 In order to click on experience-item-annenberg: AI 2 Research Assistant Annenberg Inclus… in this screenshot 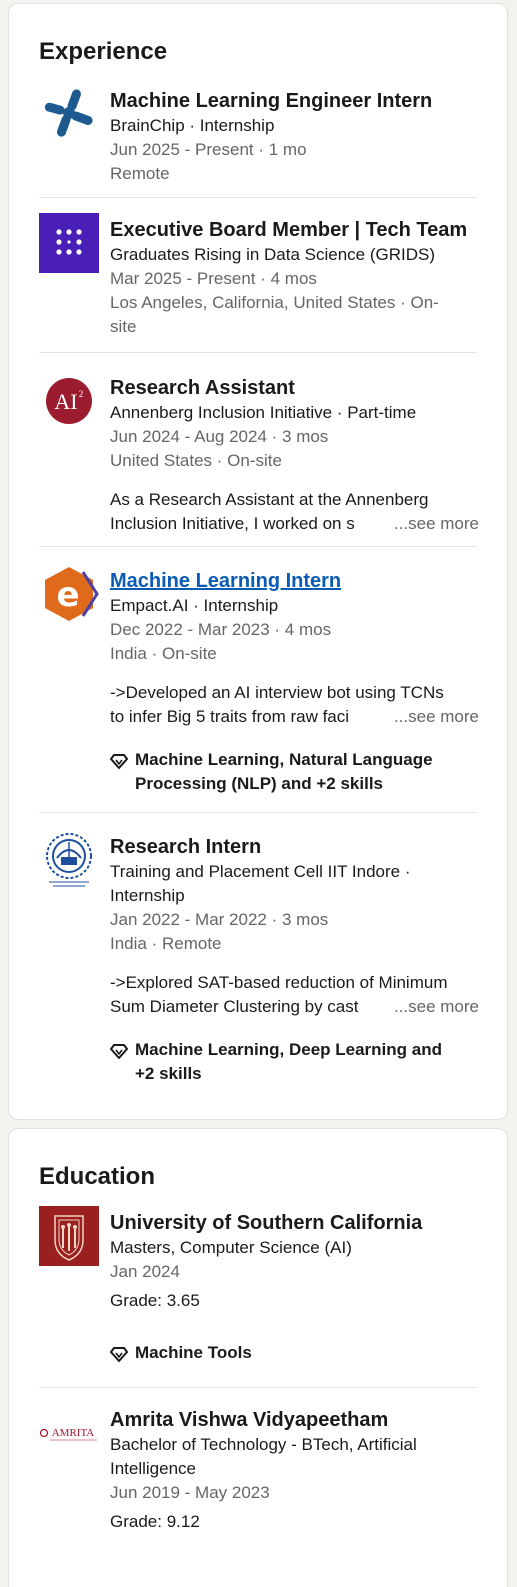, I will do `click(259, 453)`.